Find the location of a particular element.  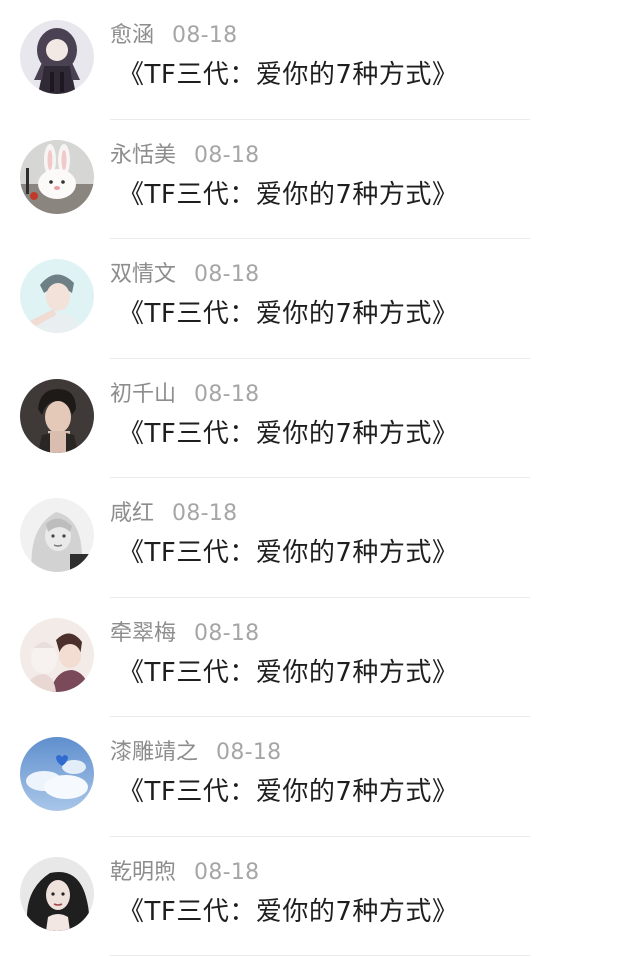

comment-item: 漆雕靖之 08-18 《TF三代：爱你的7种方式》 is located at coordinates (320, 777).